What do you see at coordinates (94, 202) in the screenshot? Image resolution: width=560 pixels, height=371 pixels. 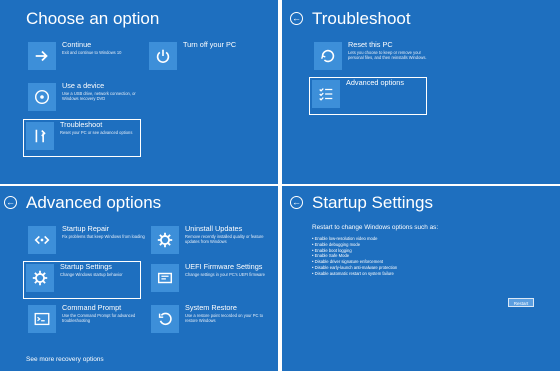 I see `page-title: Advanced options` at bounding box center [94, 202].